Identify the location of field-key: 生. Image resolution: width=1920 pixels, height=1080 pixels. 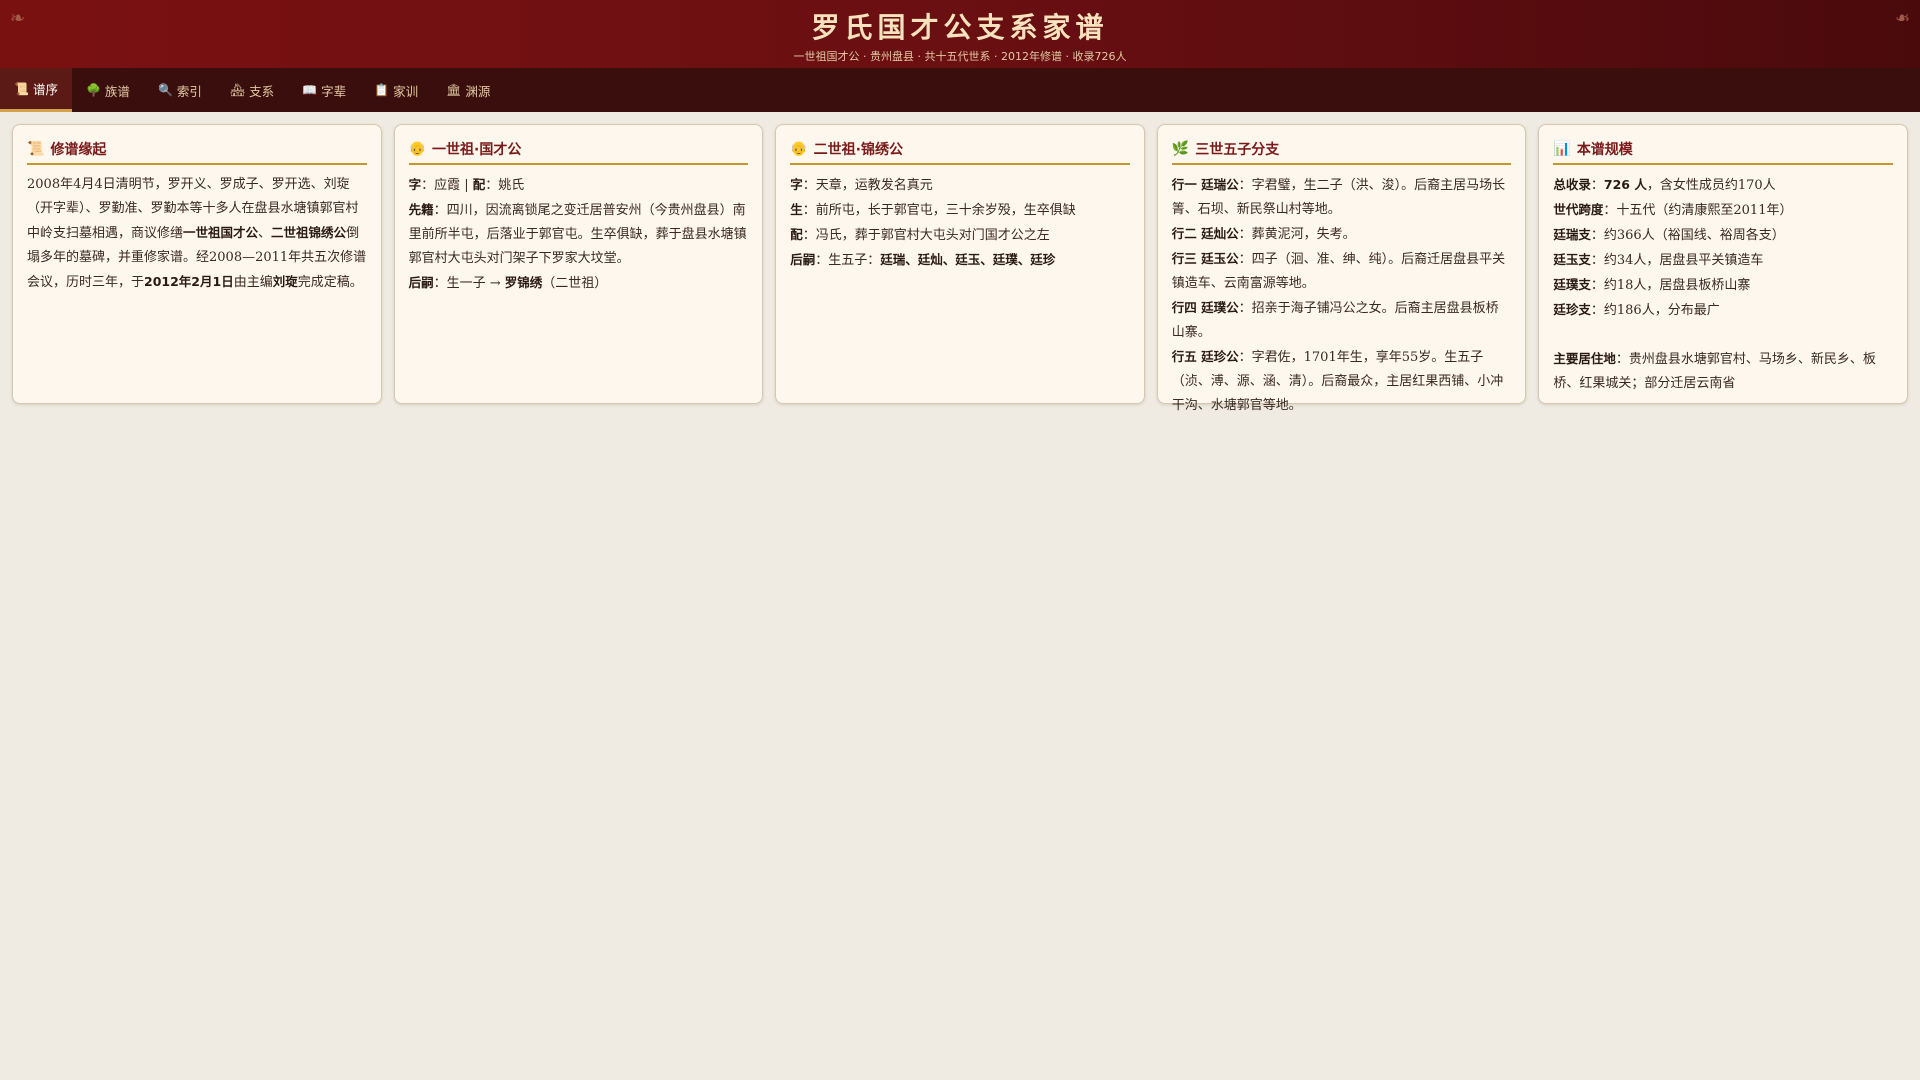
(796, 209).